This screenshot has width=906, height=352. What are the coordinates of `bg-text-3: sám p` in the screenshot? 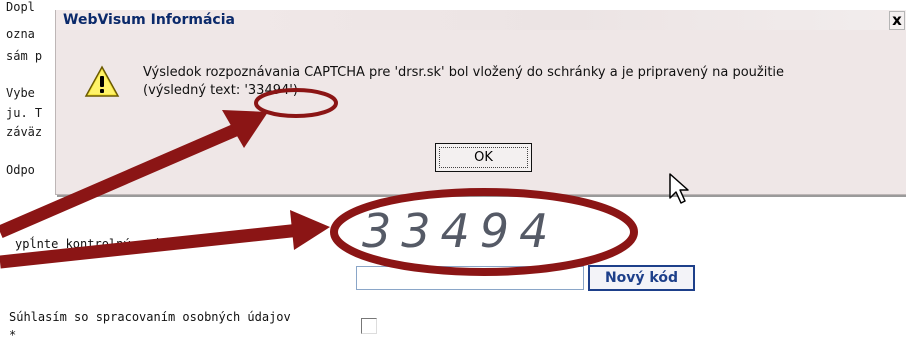 It's located at (24, 56).